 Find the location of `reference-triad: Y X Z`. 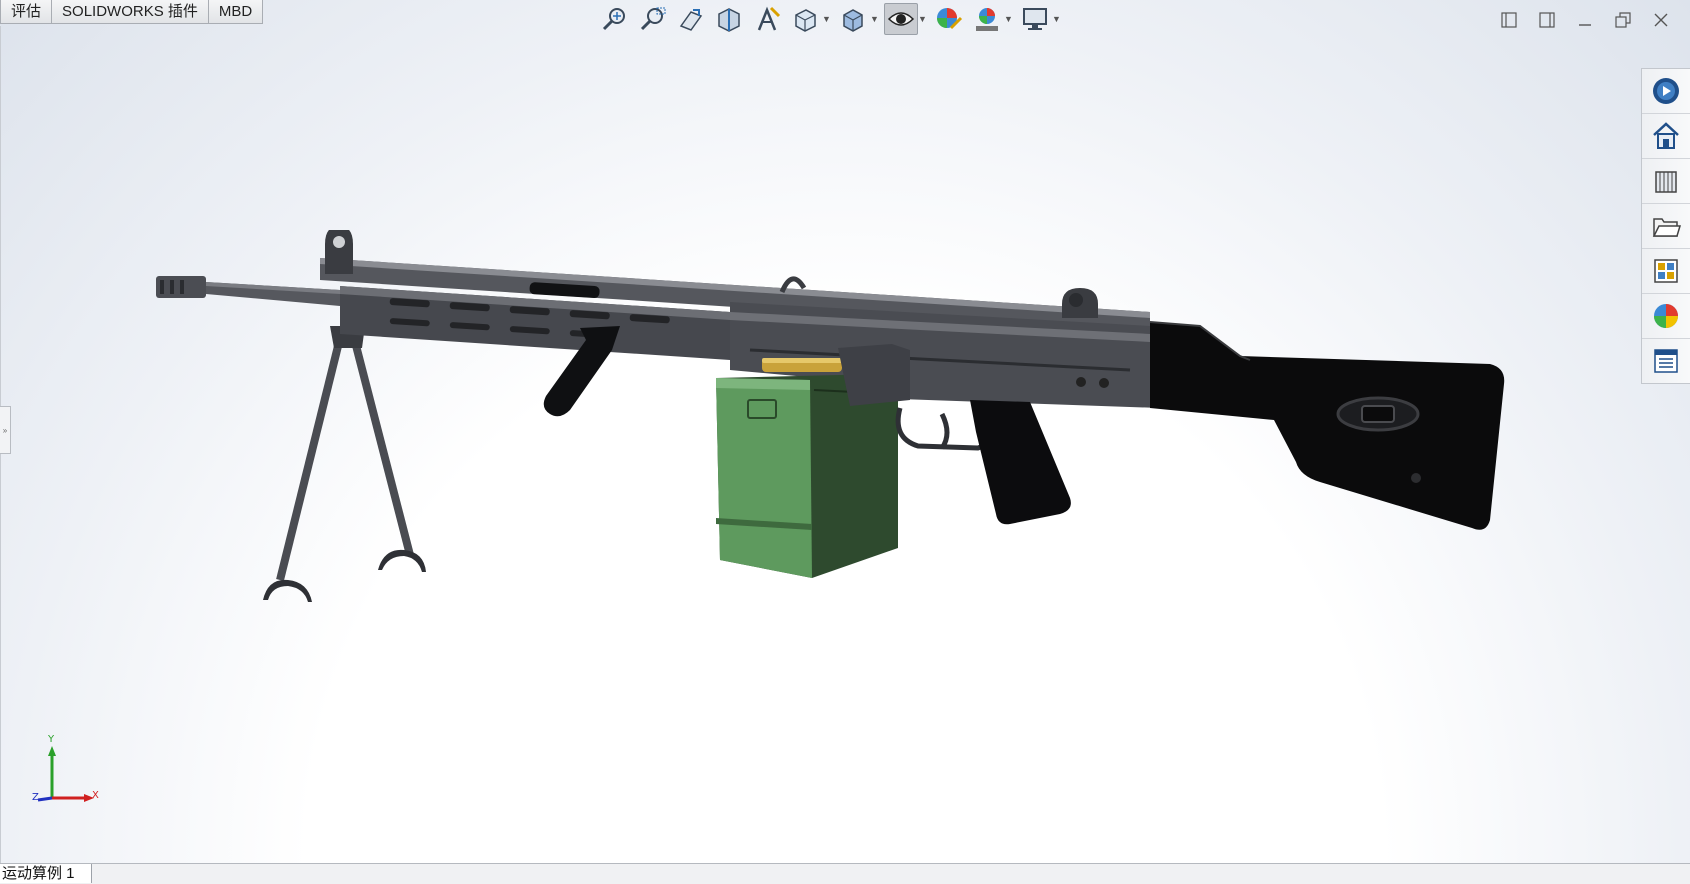

reference-triad: Y X Z is located at coordinates (70, 771).